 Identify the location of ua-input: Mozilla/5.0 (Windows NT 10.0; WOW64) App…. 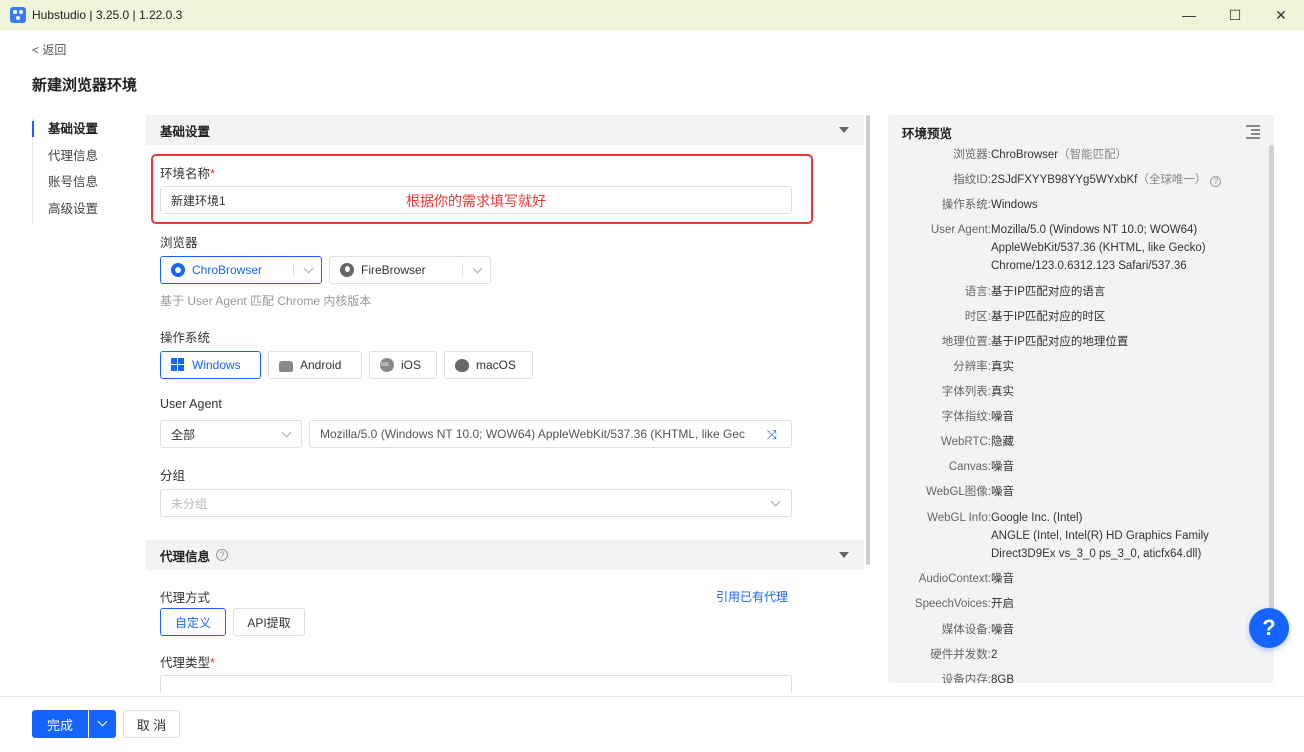
(550, 434).